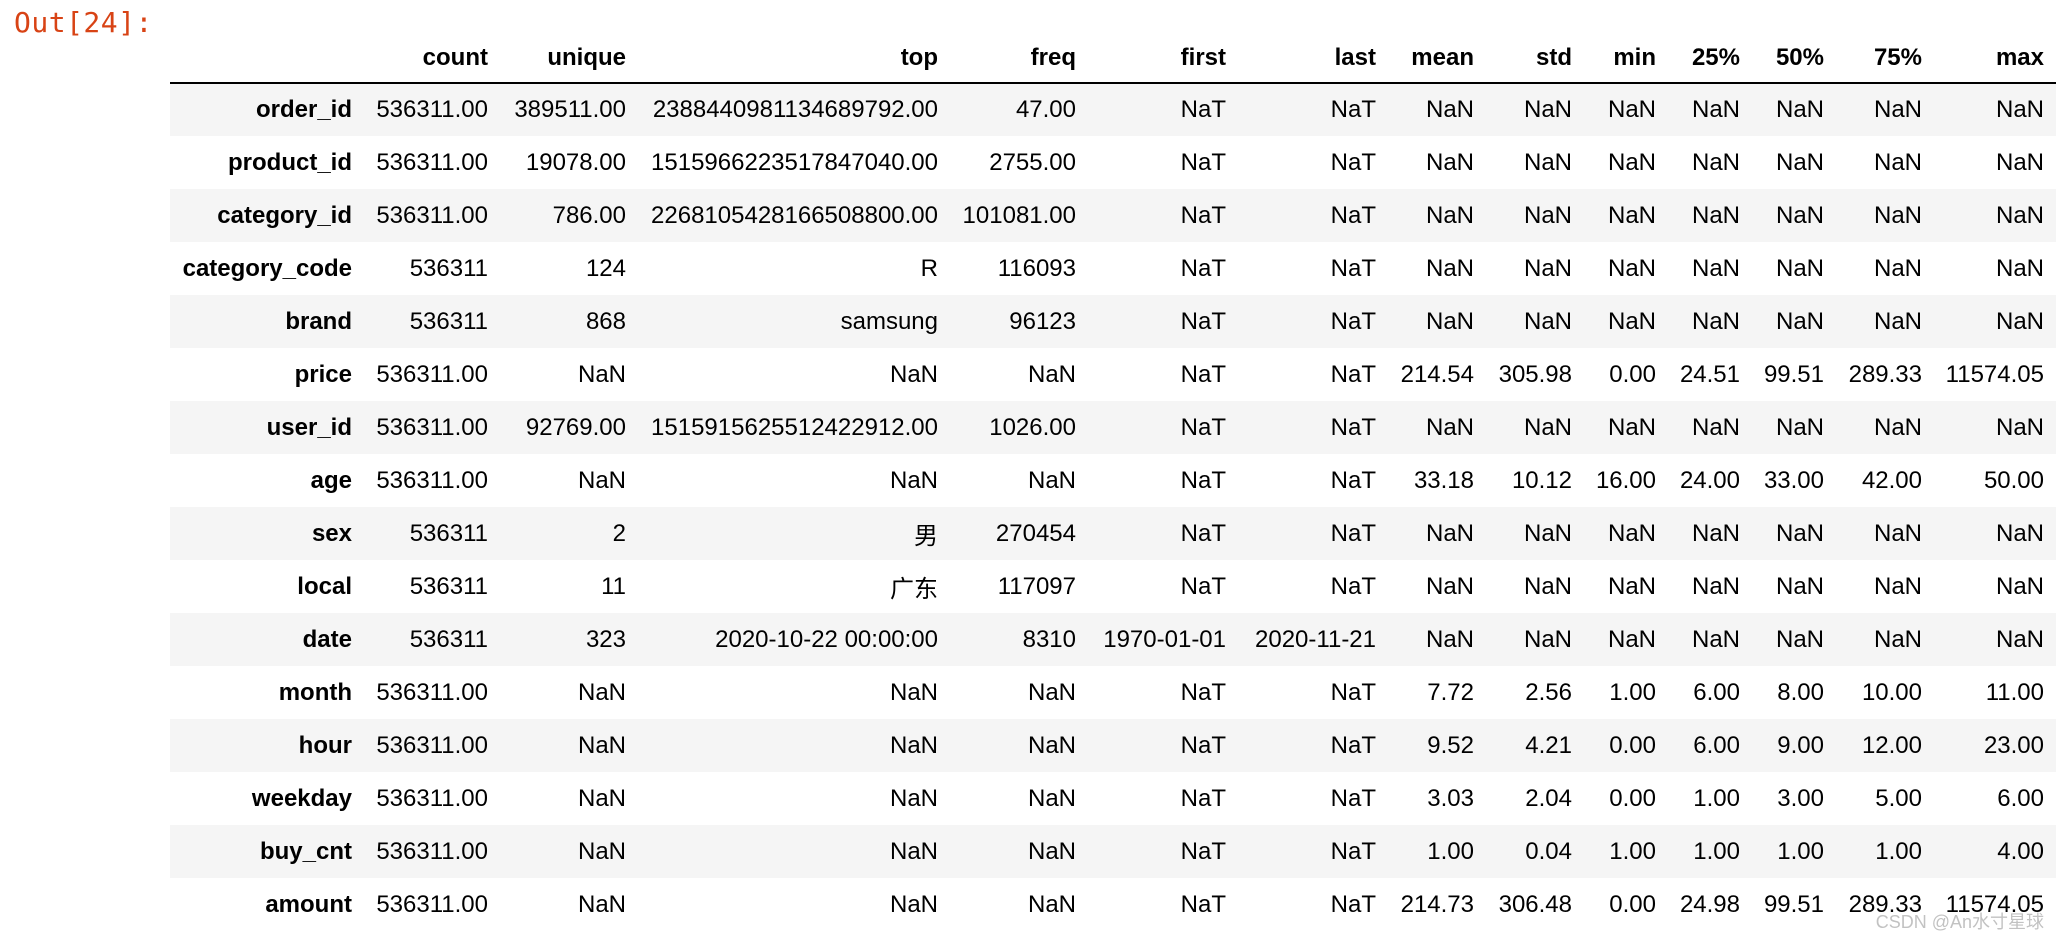 Image resolution: width=2066 pixels, height=940 pixels. Describe the element at coordinates (1019, 215) in the screenshot. I see `table-cell: 101081.00` at that location.